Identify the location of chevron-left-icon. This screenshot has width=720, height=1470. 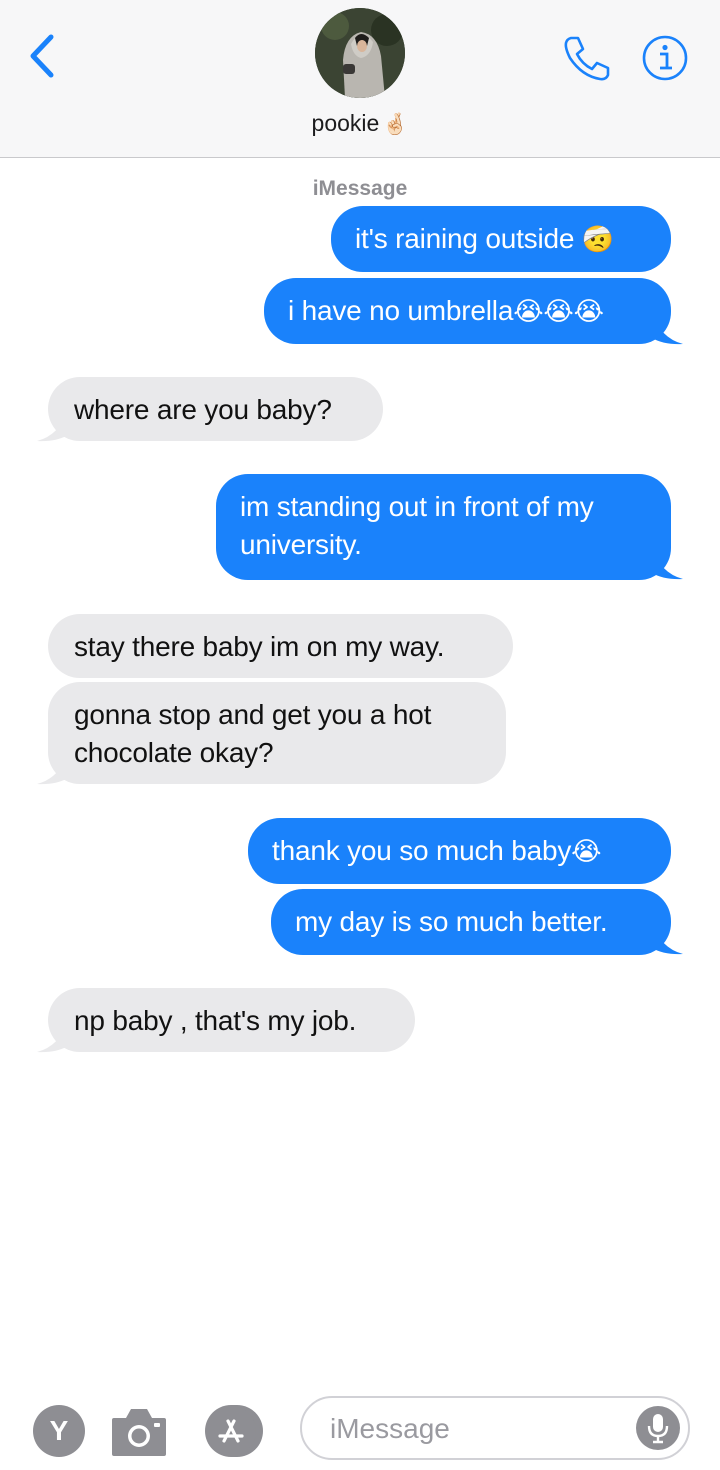
(42, 56).